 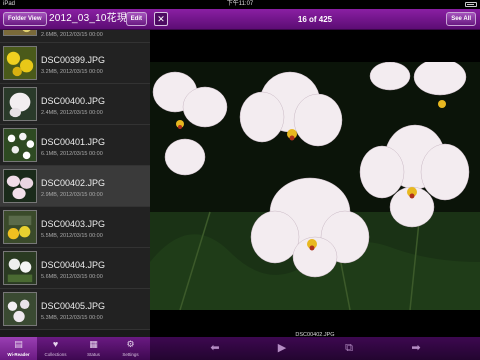 I want to click on file-meta: 2.9MB, 2012/03/15 00:00, so click(x=72, y=195).